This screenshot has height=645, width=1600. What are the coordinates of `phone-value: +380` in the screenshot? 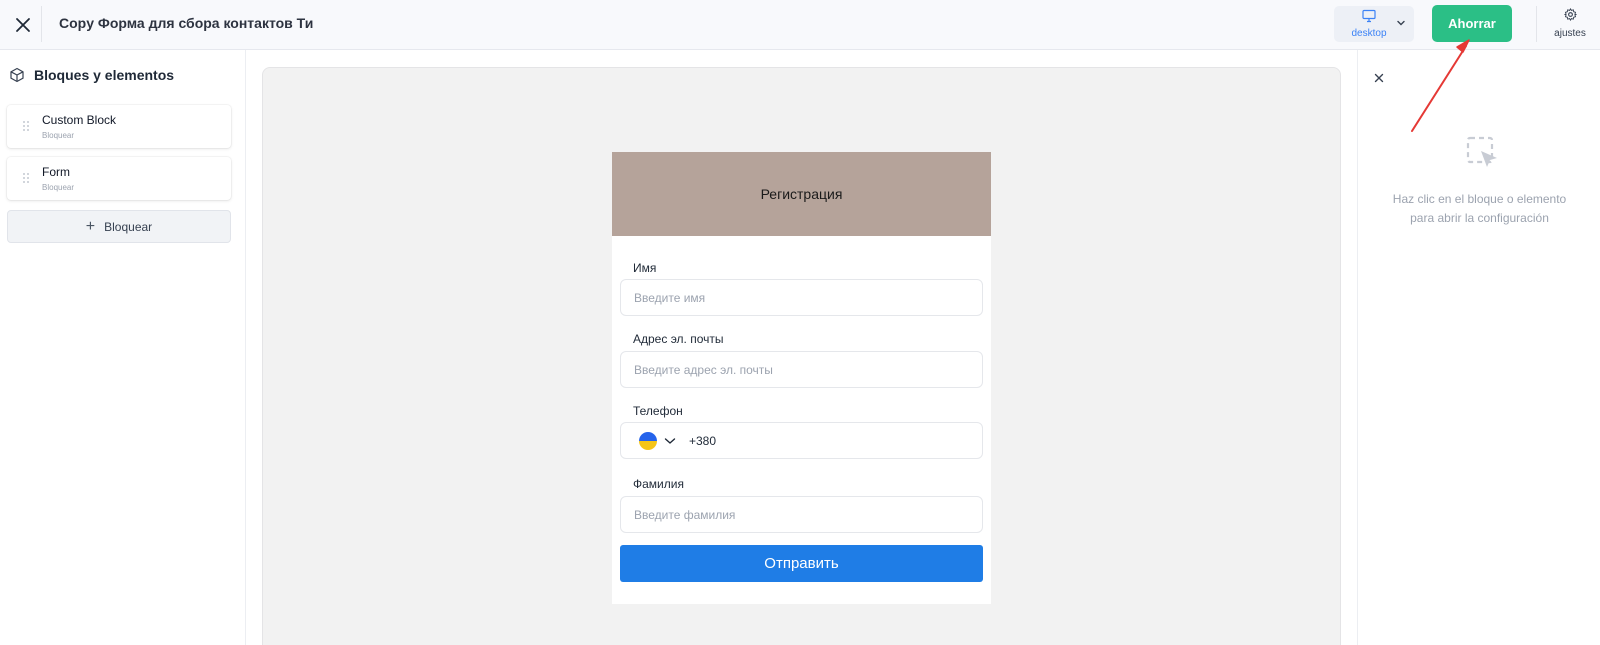 It's located at (703, 441).